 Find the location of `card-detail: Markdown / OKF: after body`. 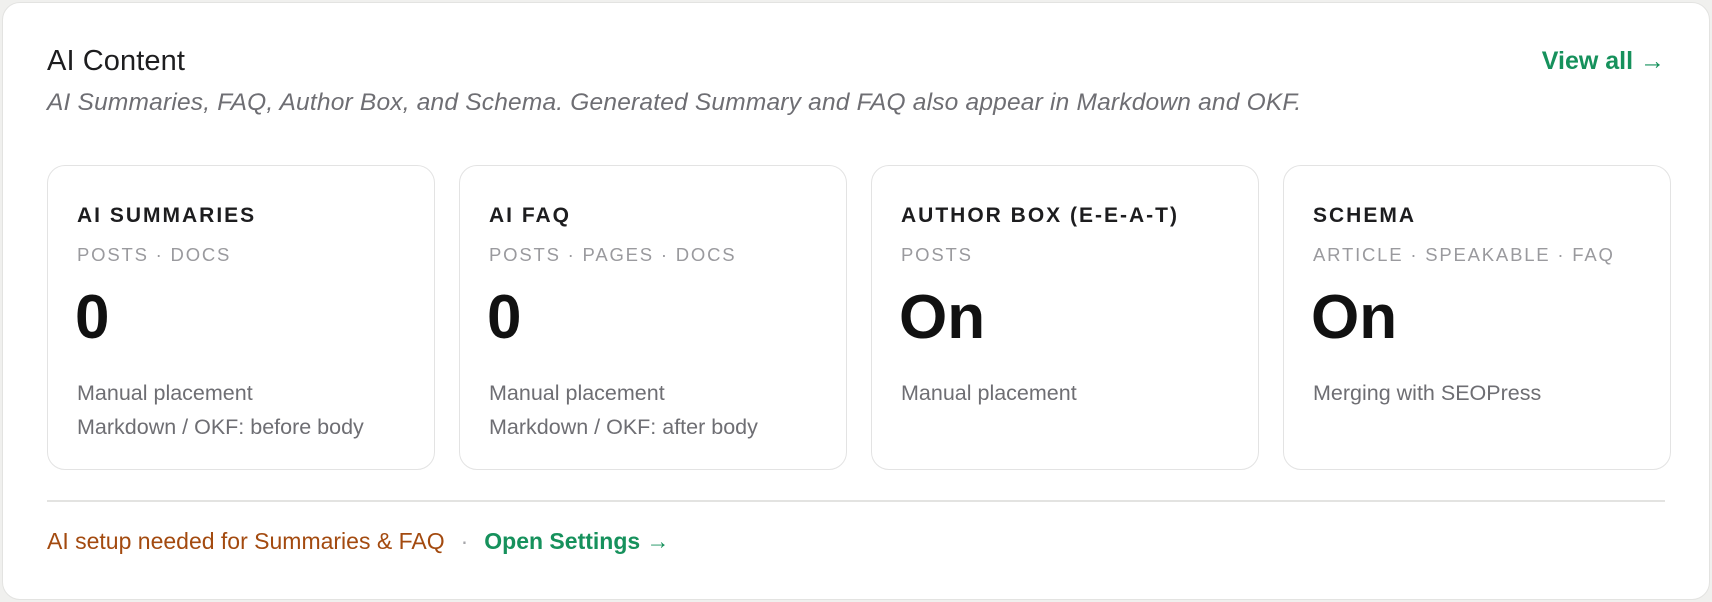

card-detail: Markdown / OKF: after body is located at coordinates (623, 427).